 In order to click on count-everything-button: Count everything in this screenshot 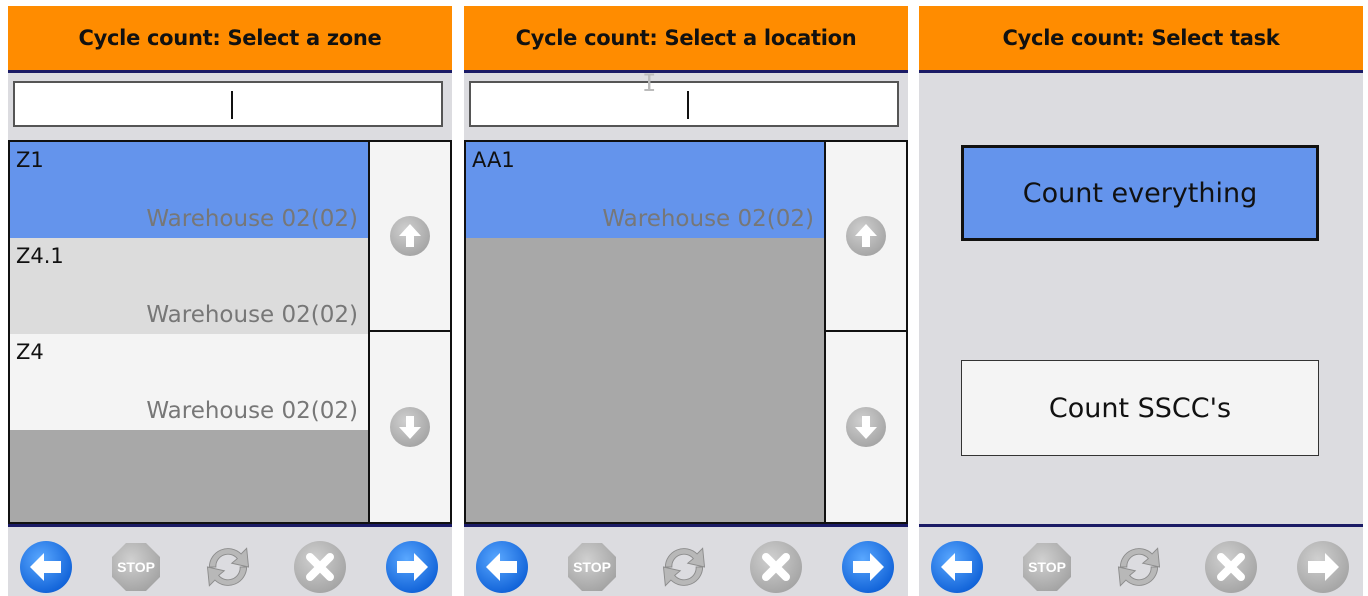, I will do `click(1140, 193)`.